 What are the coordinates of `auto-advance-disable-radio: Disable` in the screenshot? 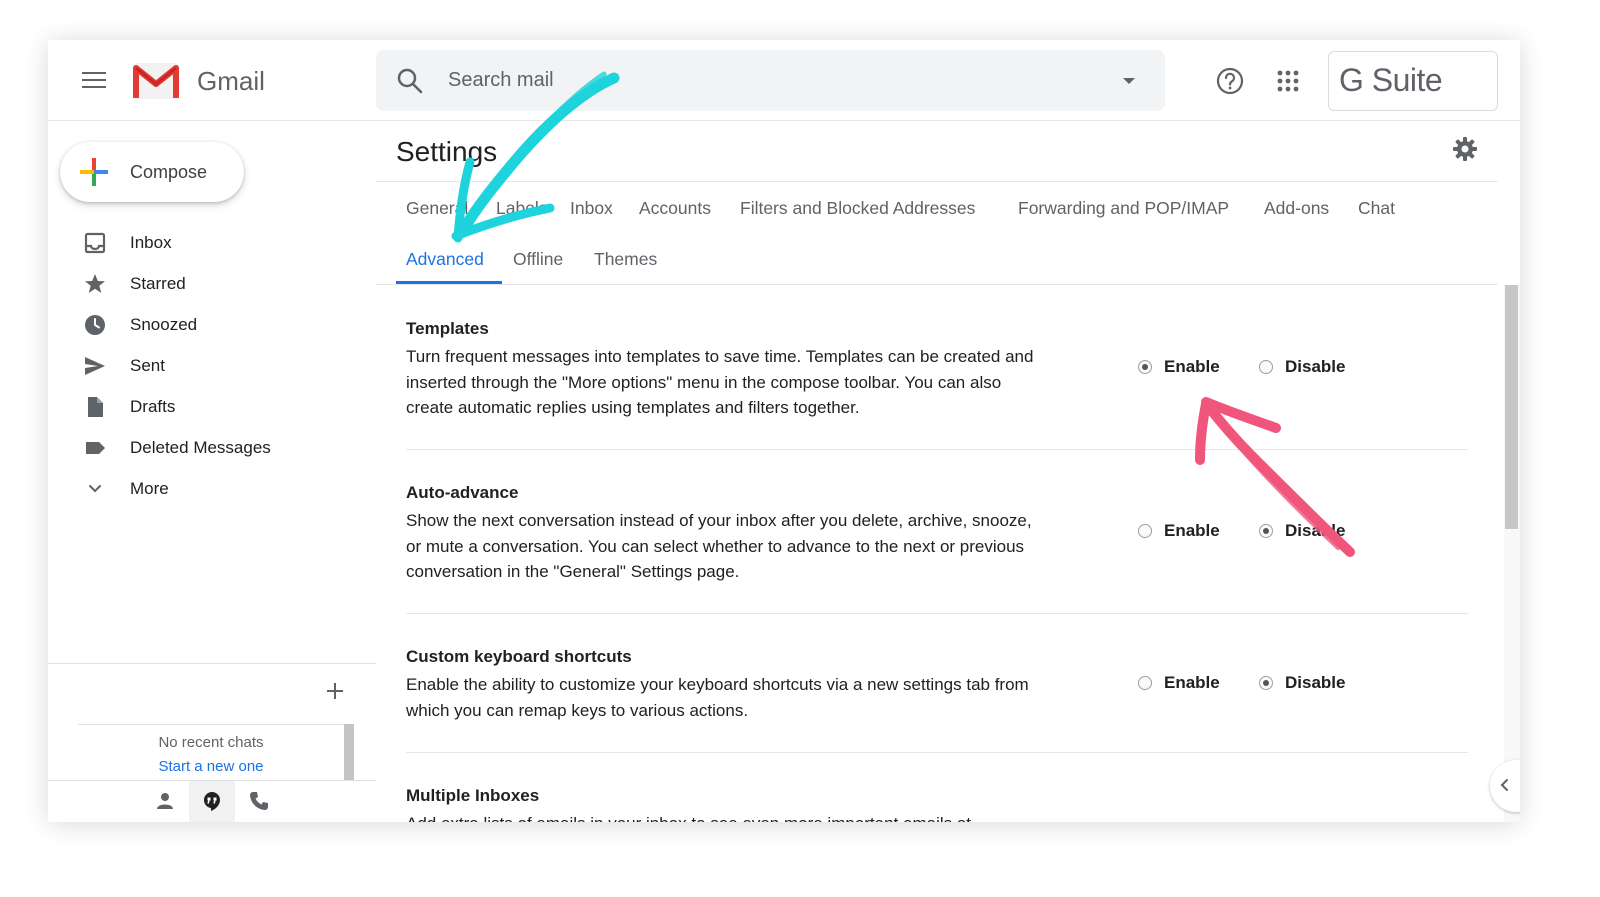 It's located at (1302, 531).